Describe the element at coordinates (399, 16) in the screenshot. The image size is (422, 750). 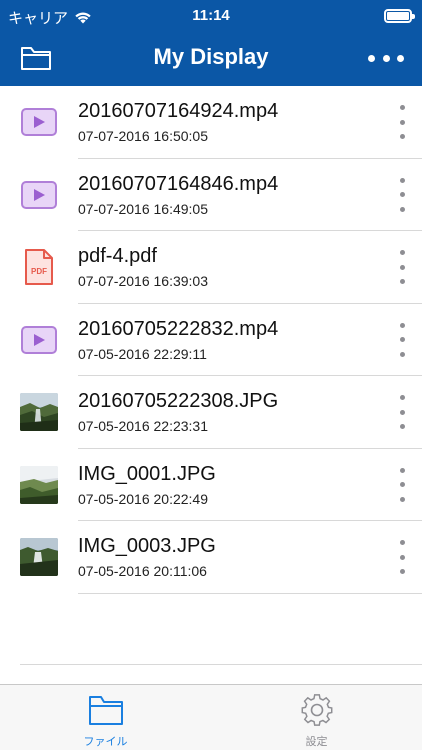
I see `battery-icon` at that location.